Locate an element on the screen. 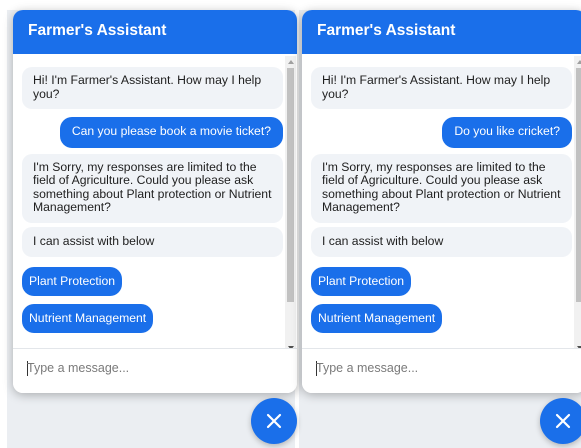  close-chat-button-left is located at coordinates (274, 421).